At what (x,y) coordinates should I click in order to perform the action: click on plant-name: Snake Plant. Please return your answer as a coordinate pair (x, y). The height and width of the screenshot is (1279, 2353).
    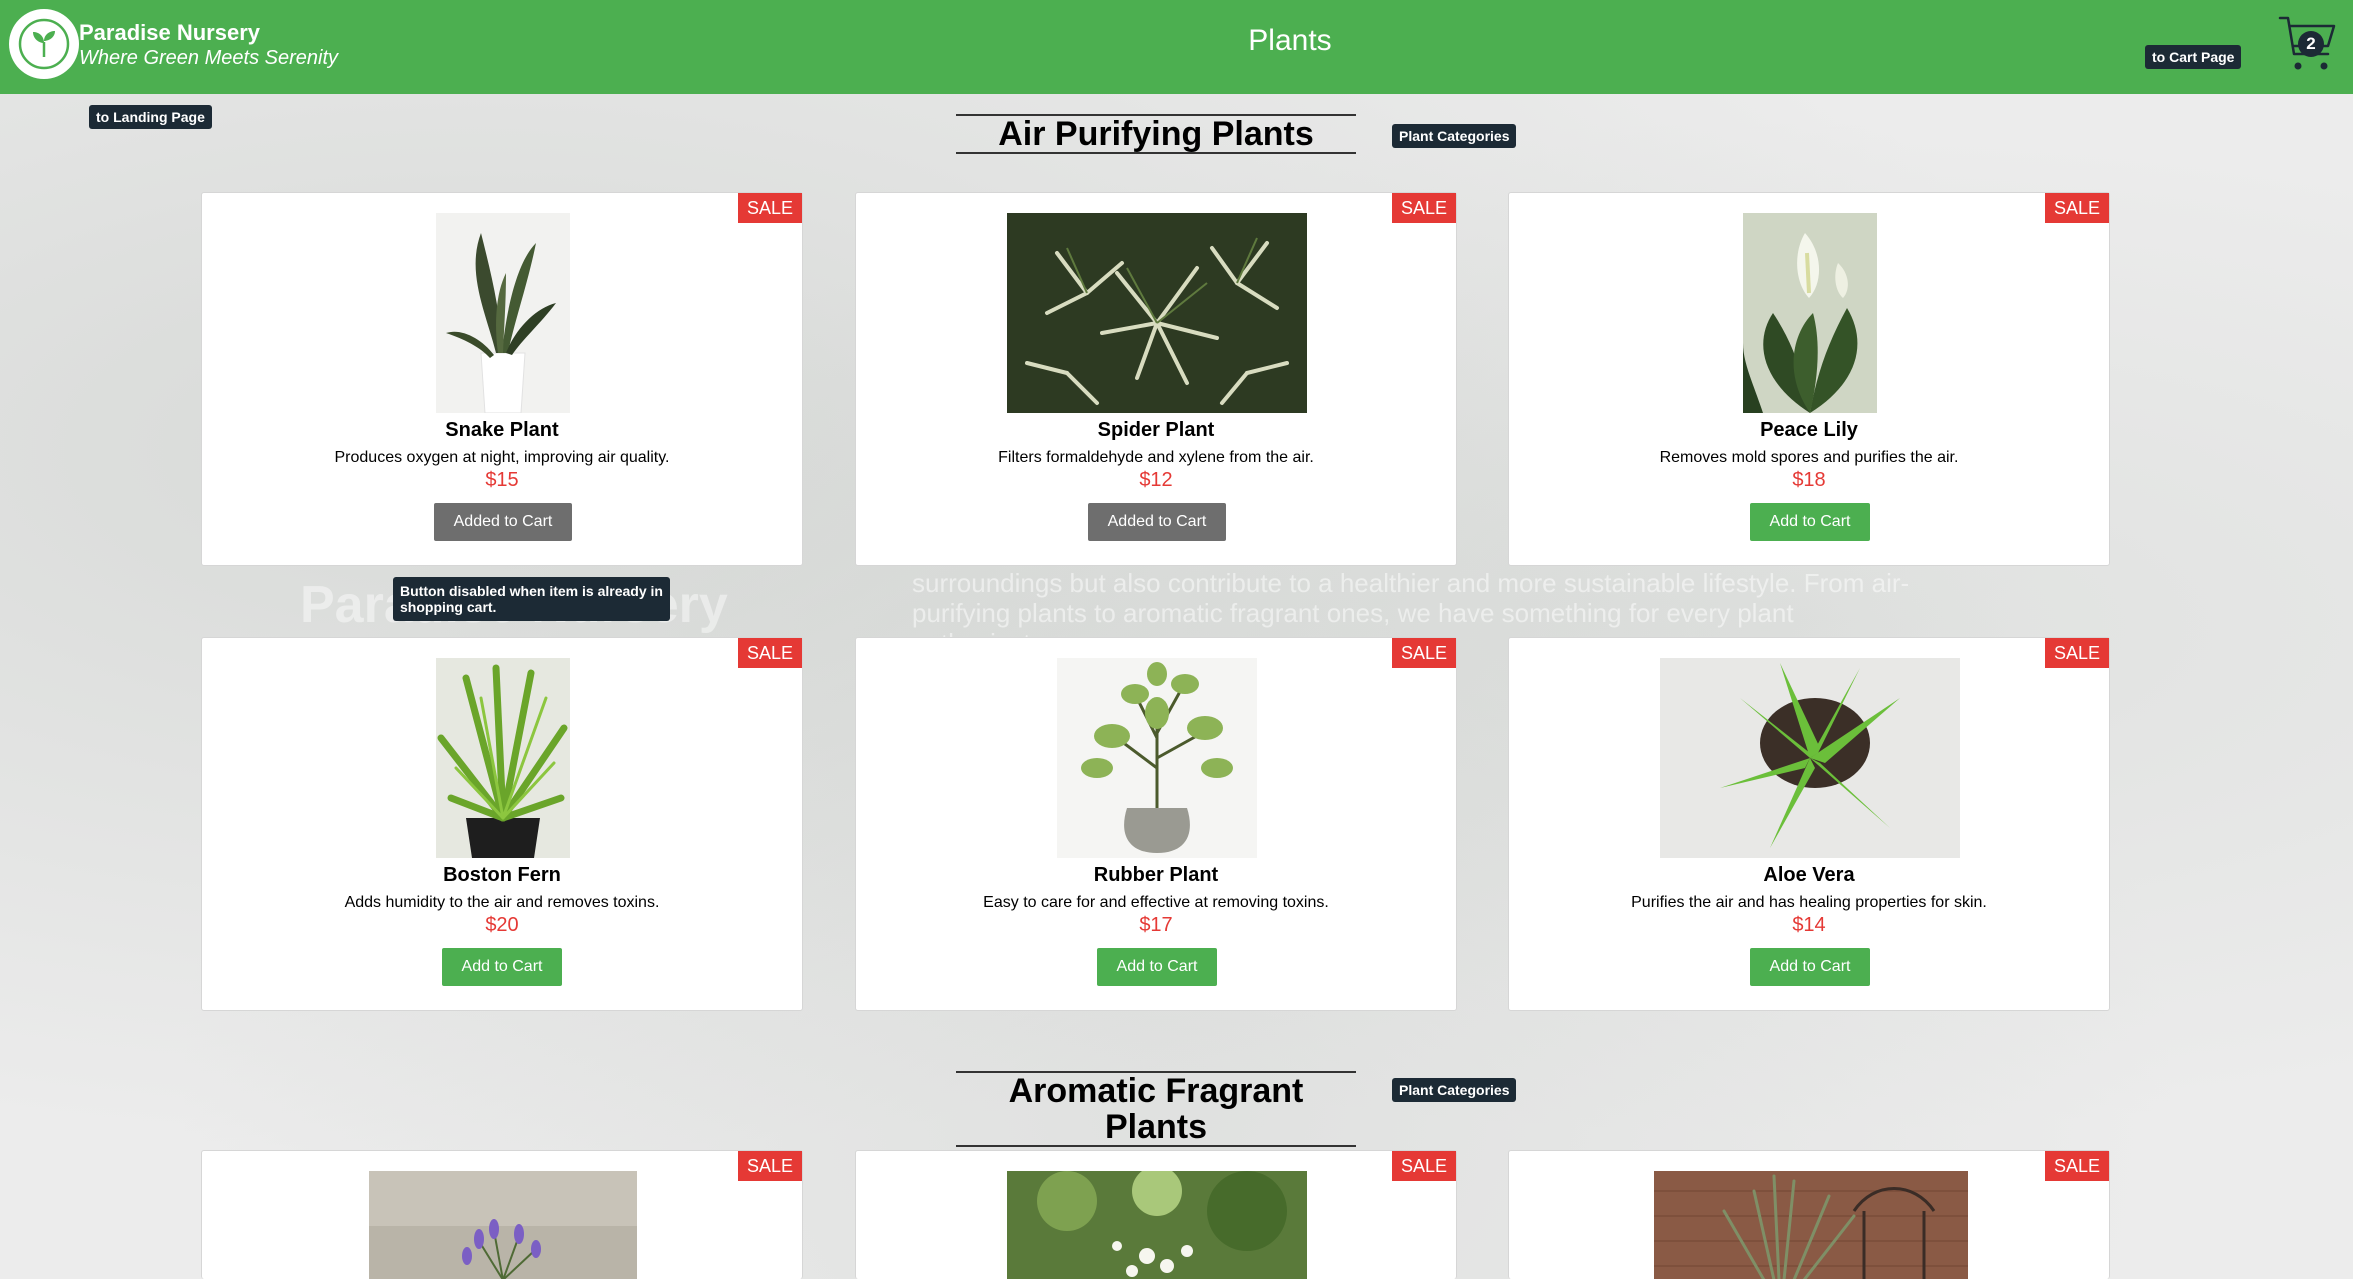
    Looking at the image, I should click on (502, 430).